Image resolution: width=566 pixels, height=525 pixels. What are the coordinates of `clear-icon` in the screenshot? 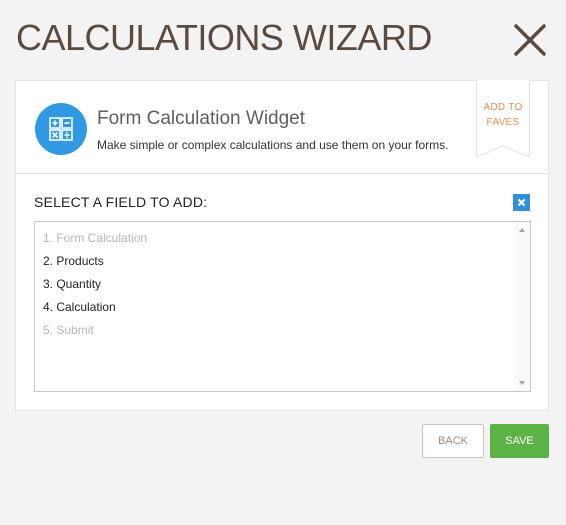 It's located at (521, 202).